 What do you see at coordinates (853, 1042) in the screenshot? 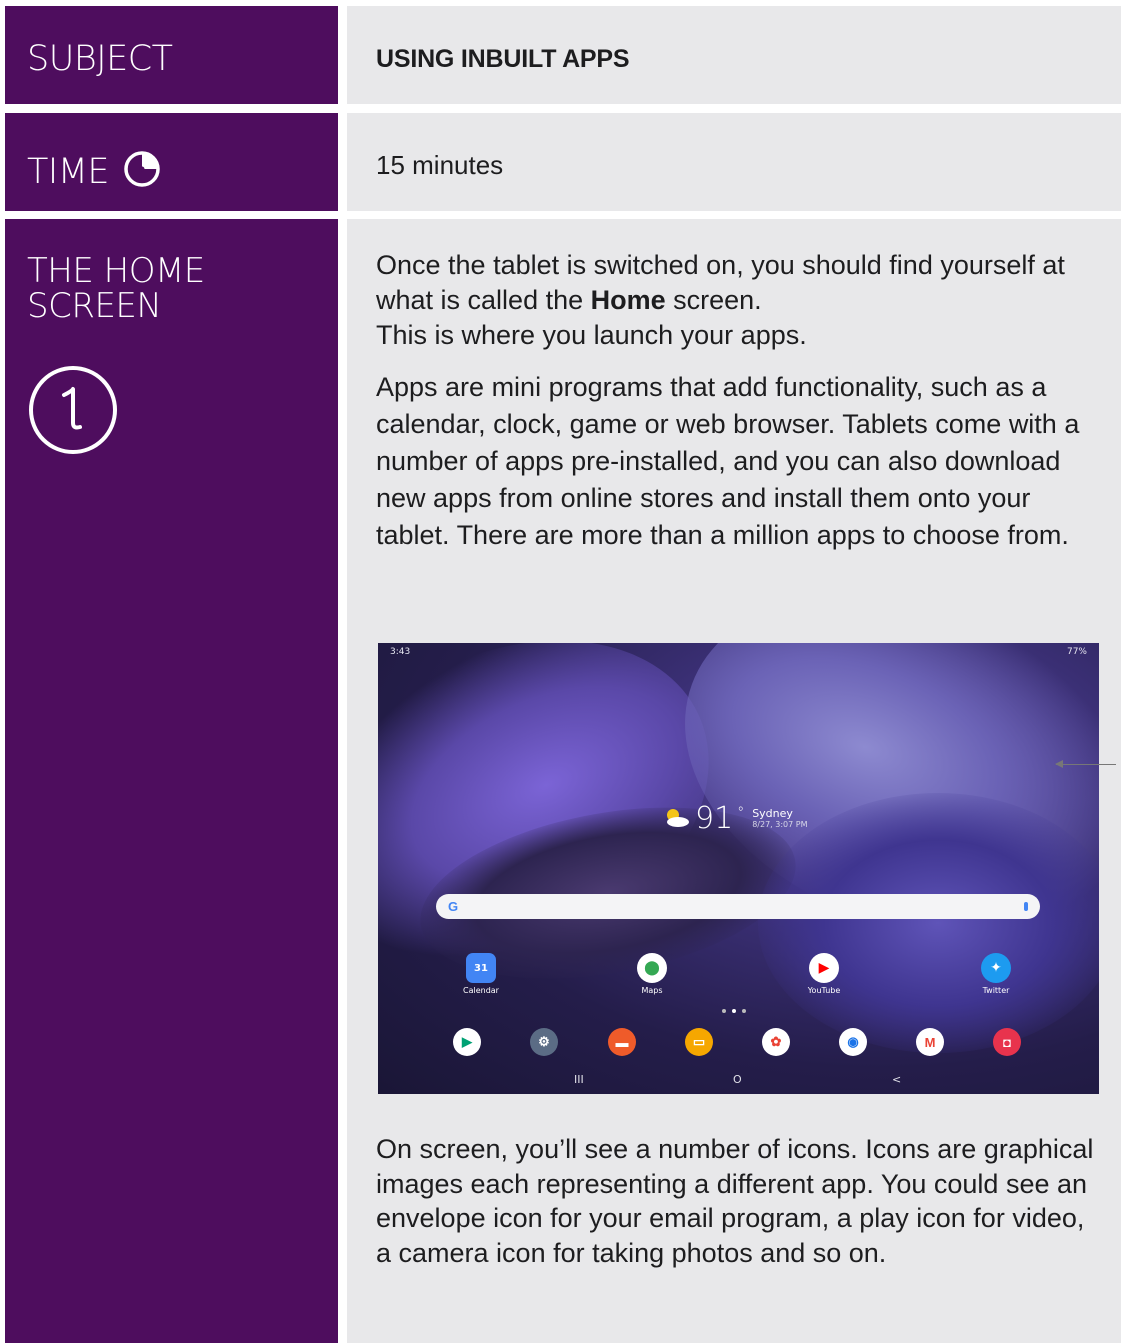
I see `chrome-icon: ◉` at bounding box center [853, 1042].